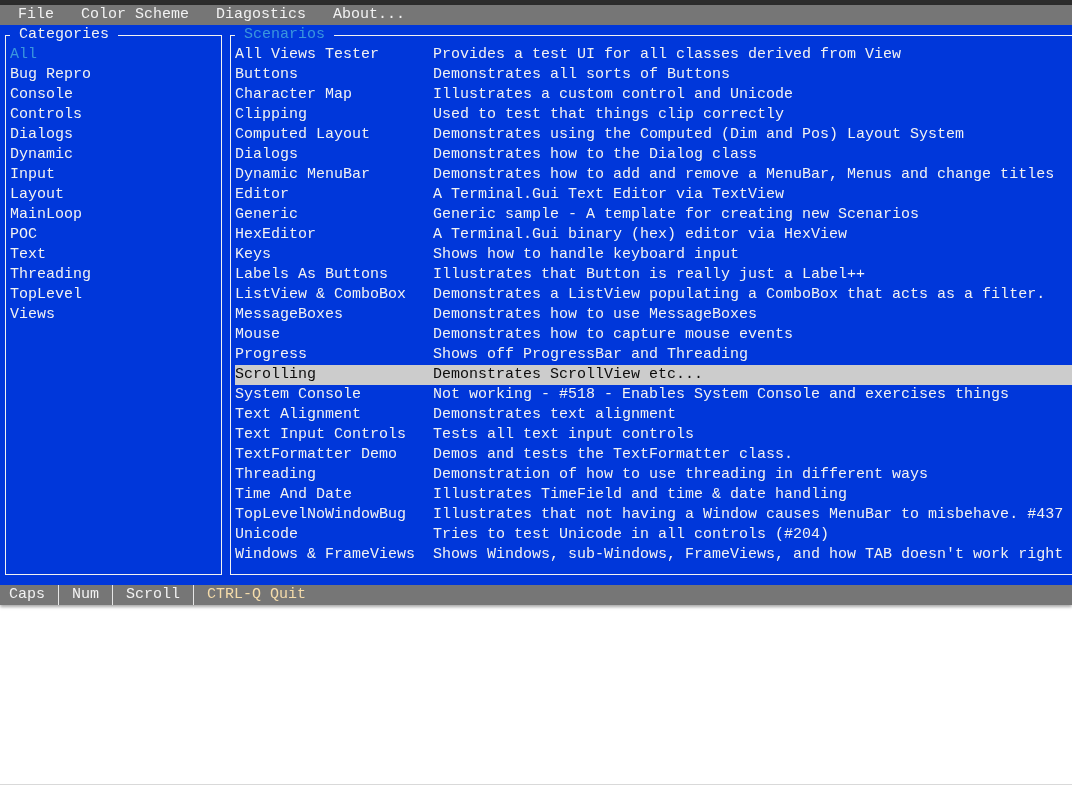 This screenshot has height=785, width=1072. What do you see at coordinates (303, 135) in the screenshot?
I see `scenario-name: Computed Layout` at bounding box center [303, 135].